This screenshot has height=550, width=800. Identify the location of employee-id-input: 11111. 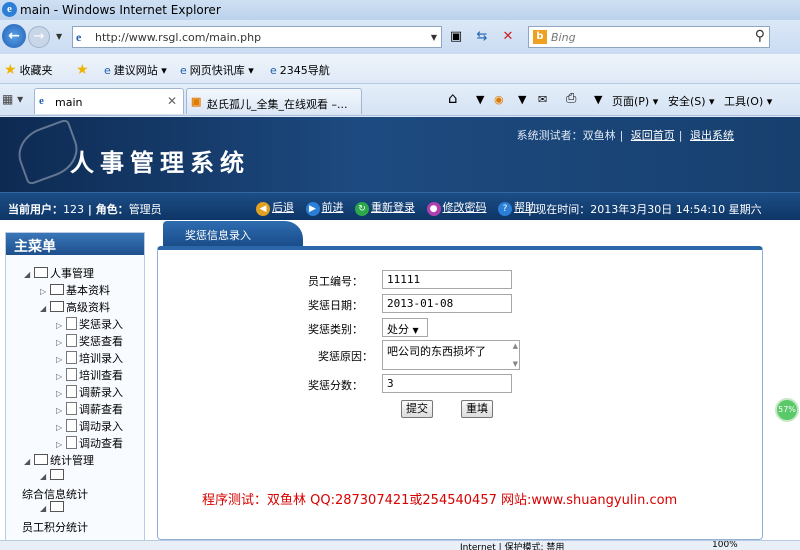
(447, 279).